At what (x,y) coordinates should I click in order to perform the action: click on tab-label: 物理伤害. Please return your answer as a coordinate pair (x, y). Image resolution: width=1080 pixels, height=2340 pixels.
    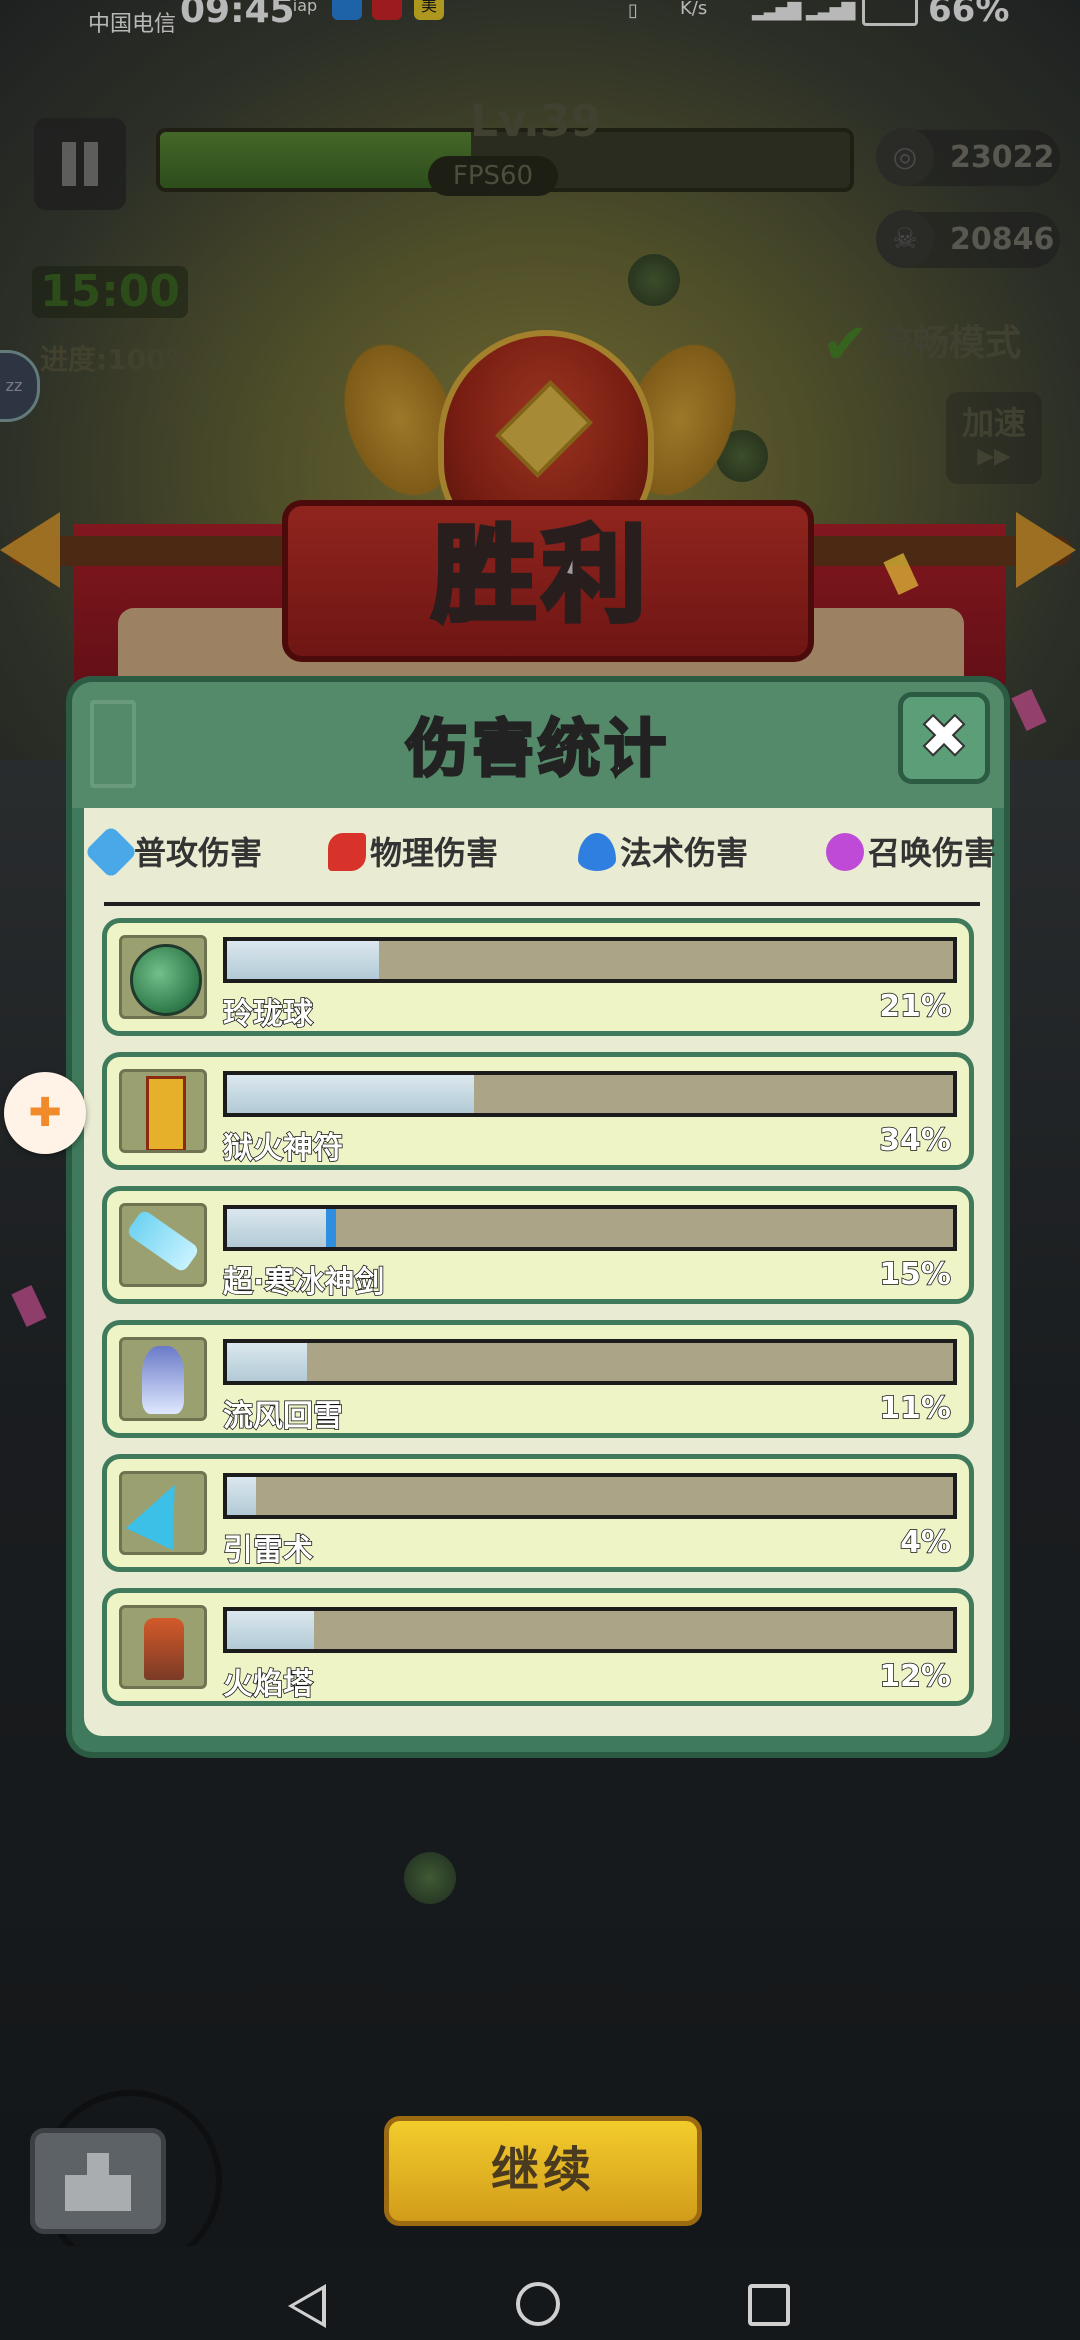
    Looking at the image, I should click on (434, 853).